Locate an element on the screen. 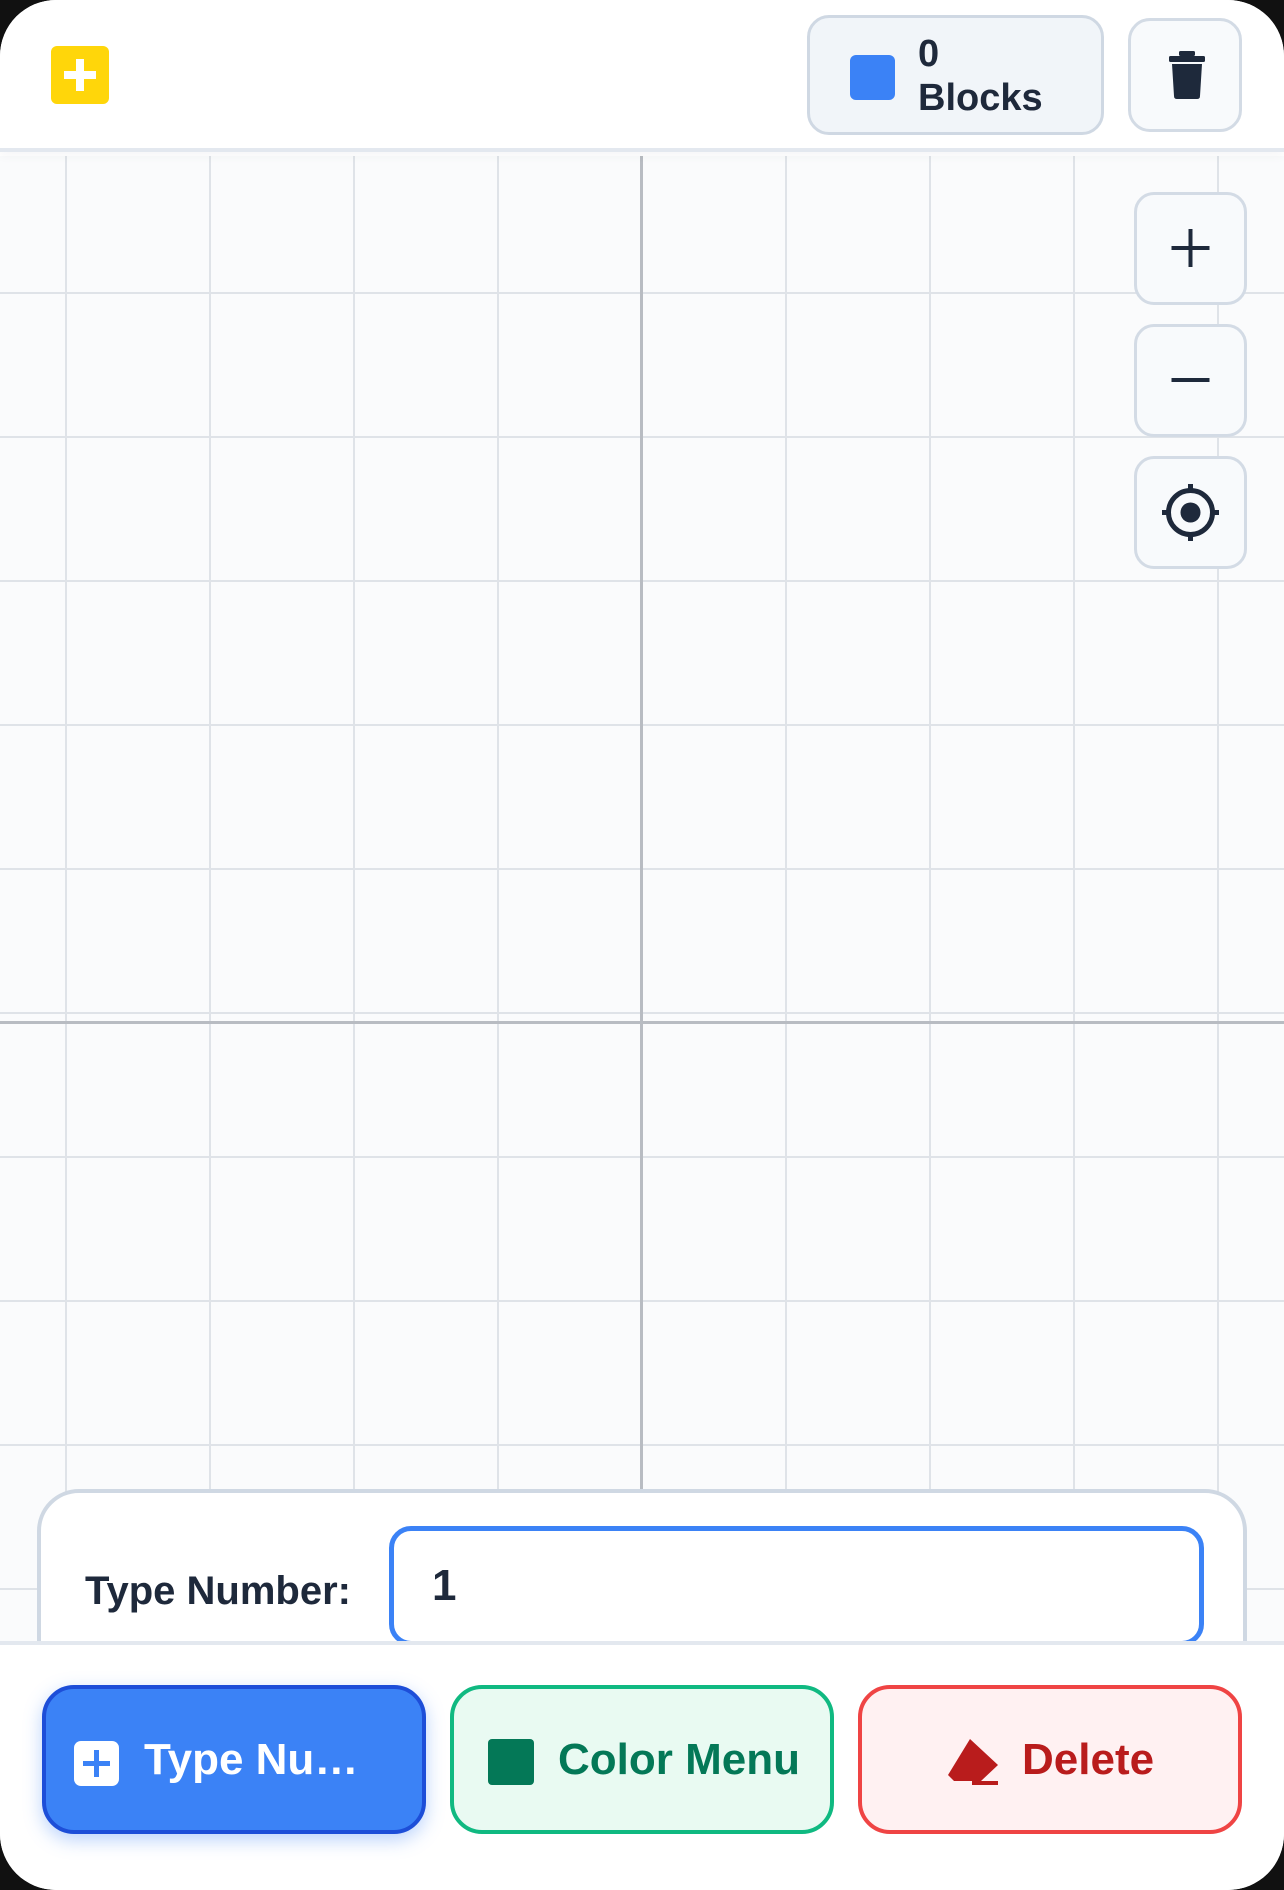 The height and width of the screenshot is (1890, 1284). zoom-in-button is located at coordinates (1190, 248).